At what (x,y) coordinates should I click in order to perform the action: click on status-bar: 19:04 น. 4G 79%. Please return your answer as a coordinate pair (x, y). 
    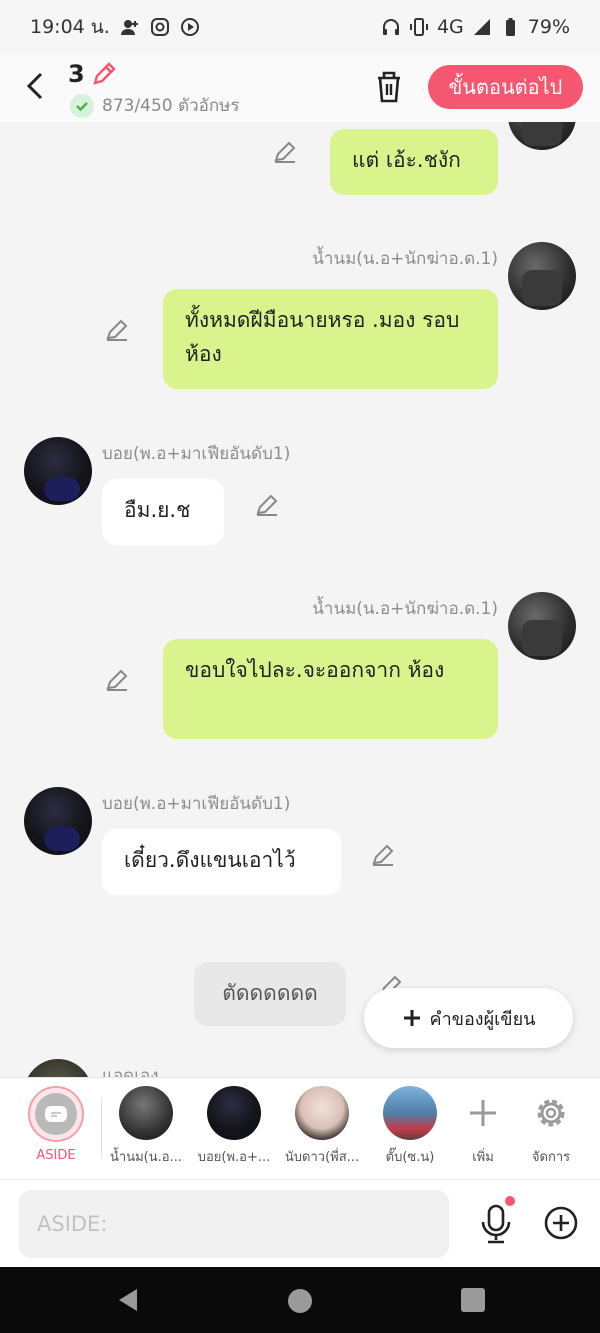
    Looking at the image, I should click on (300, 27).